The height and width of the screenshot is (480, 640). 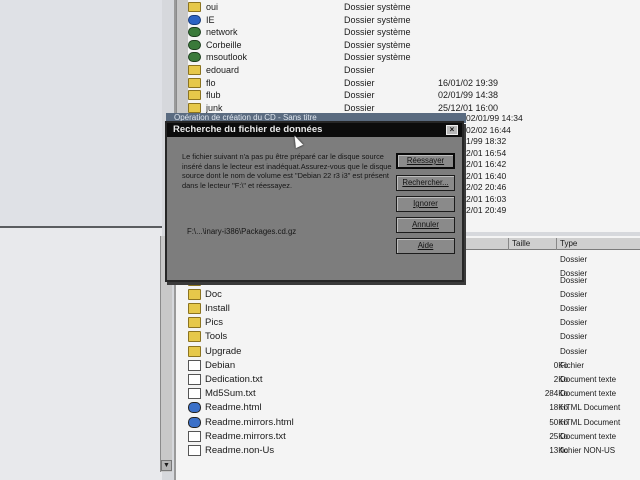 What do you see at coordinates (486, 187) in the screenshot?
I see `file-date: 2/02 20:46` at bounding box center [486, 187].